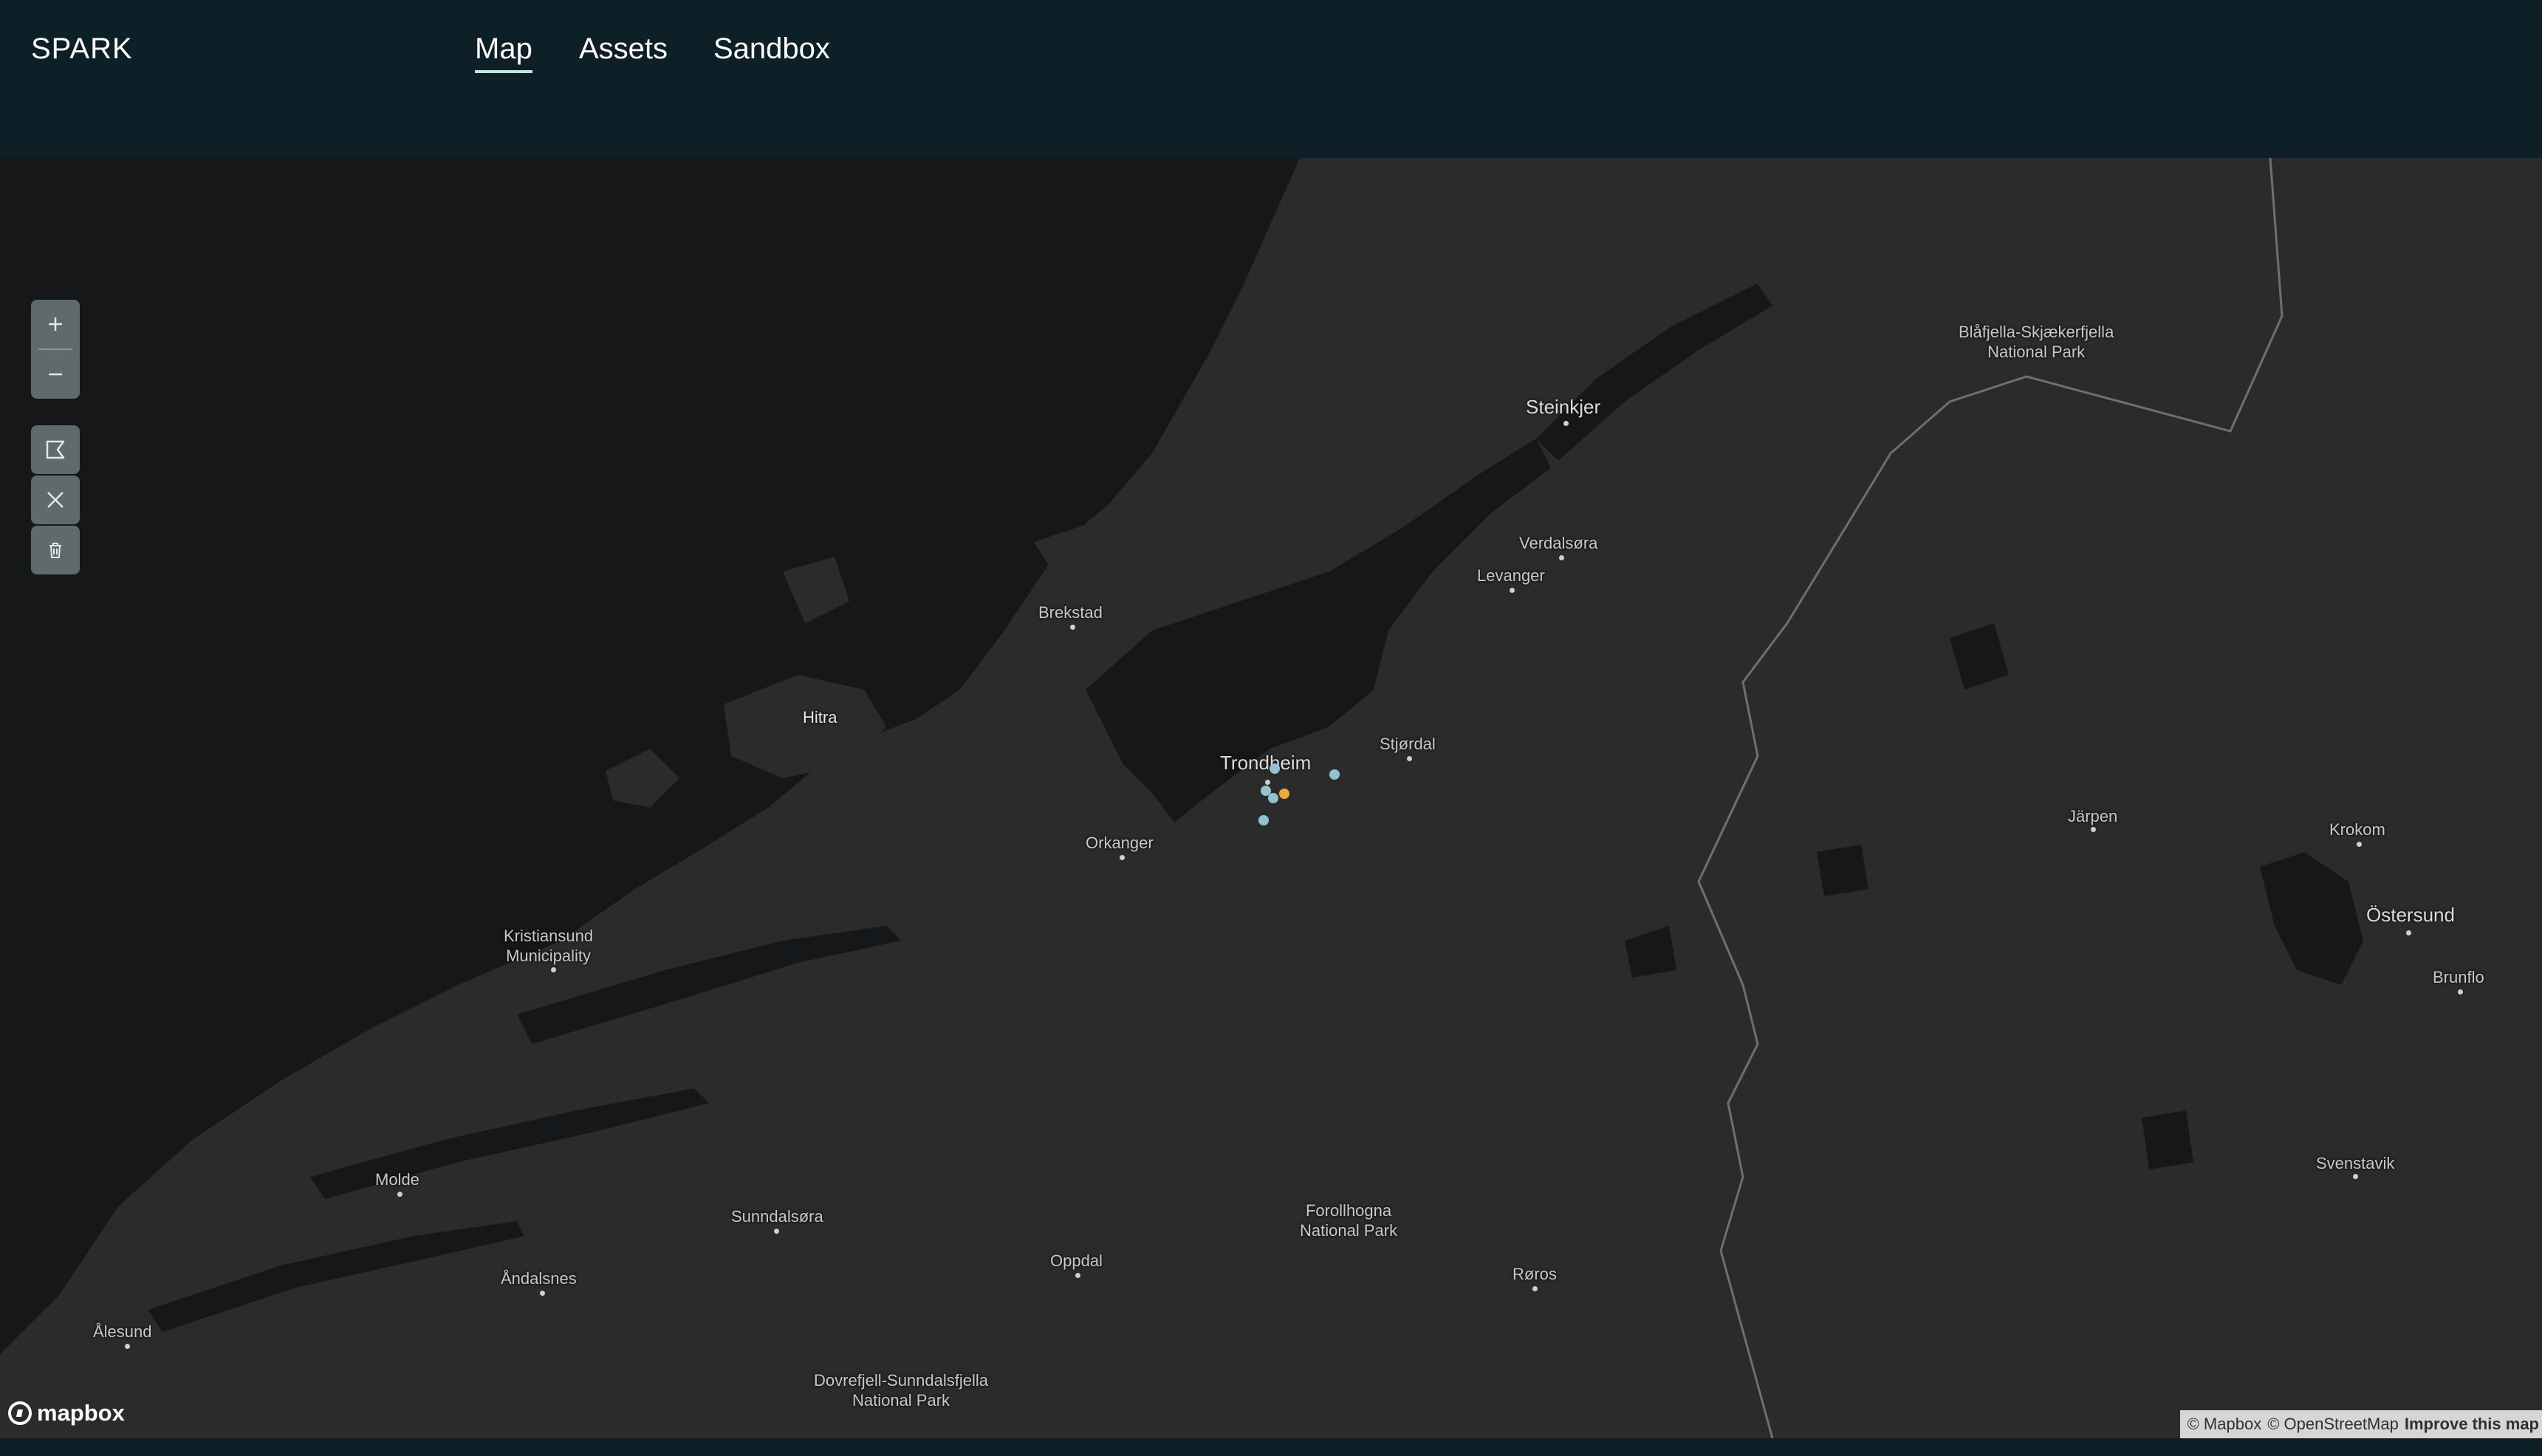 Image resolution: width=2542 pixels, height=1456 pixels. What do you see at coordinates (2355, 1177) in the screenshot?
I see `place-dot-svenstavik` at bounding box center [2355, 1177].